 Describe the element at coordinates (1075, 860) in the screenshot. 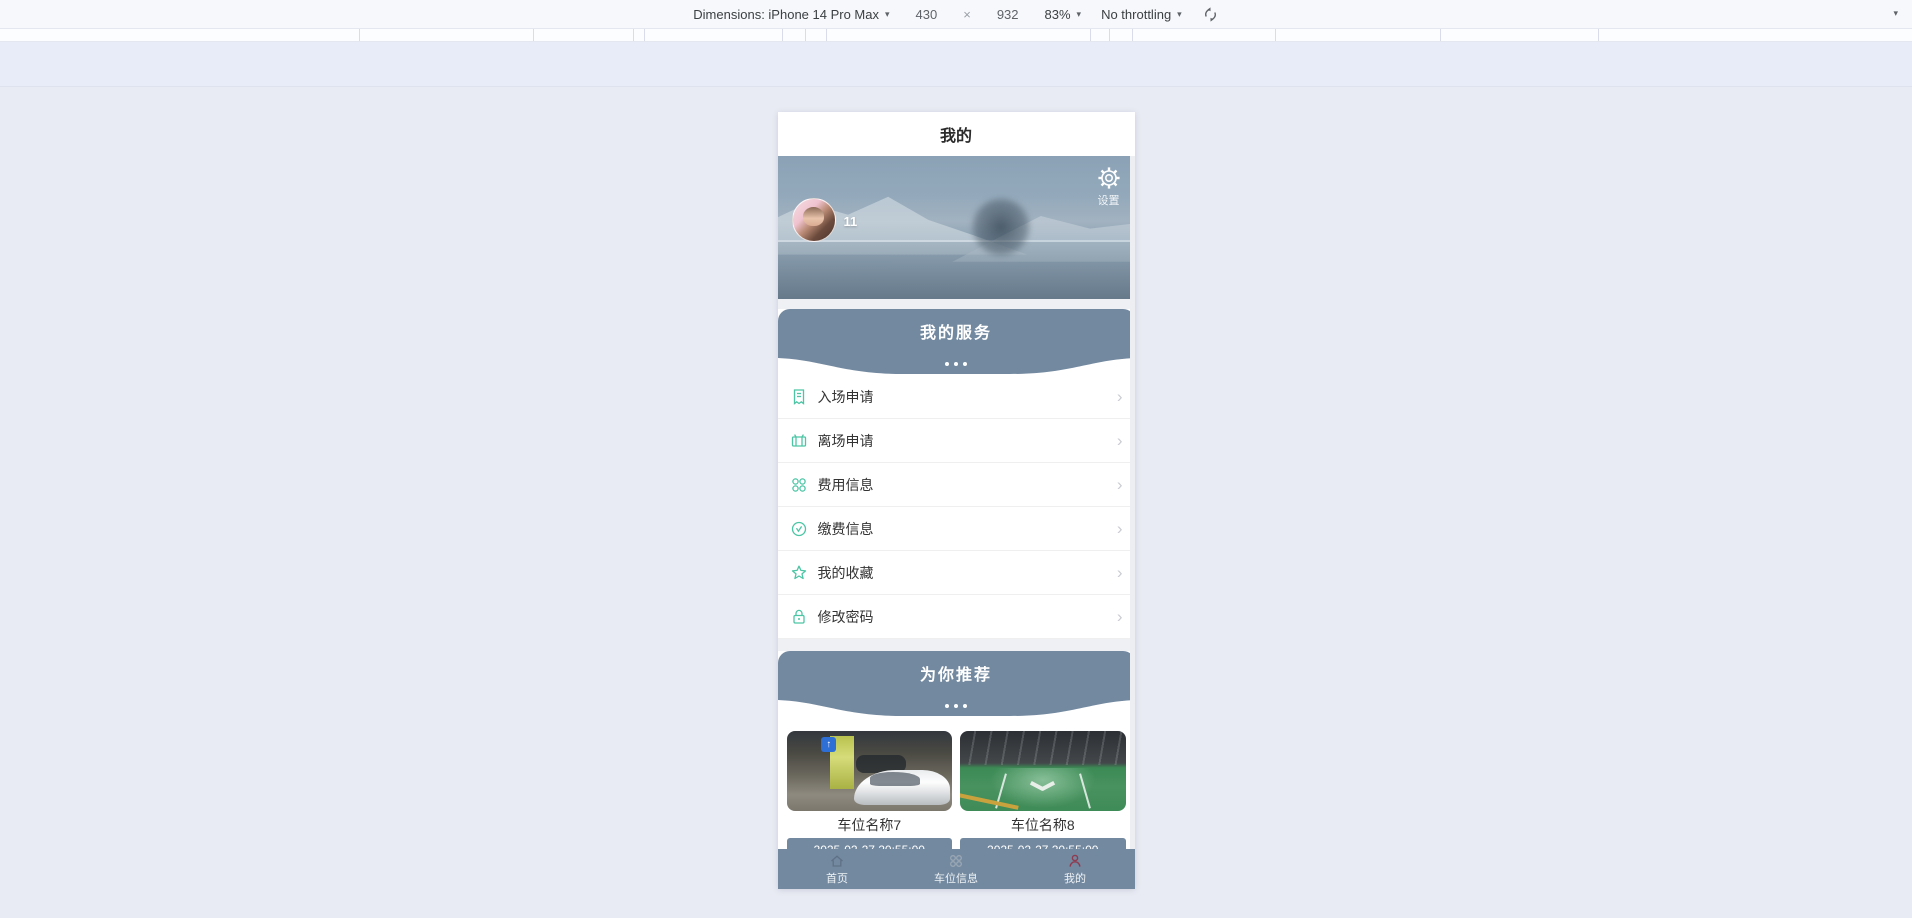

I see `person-icon` at that location.